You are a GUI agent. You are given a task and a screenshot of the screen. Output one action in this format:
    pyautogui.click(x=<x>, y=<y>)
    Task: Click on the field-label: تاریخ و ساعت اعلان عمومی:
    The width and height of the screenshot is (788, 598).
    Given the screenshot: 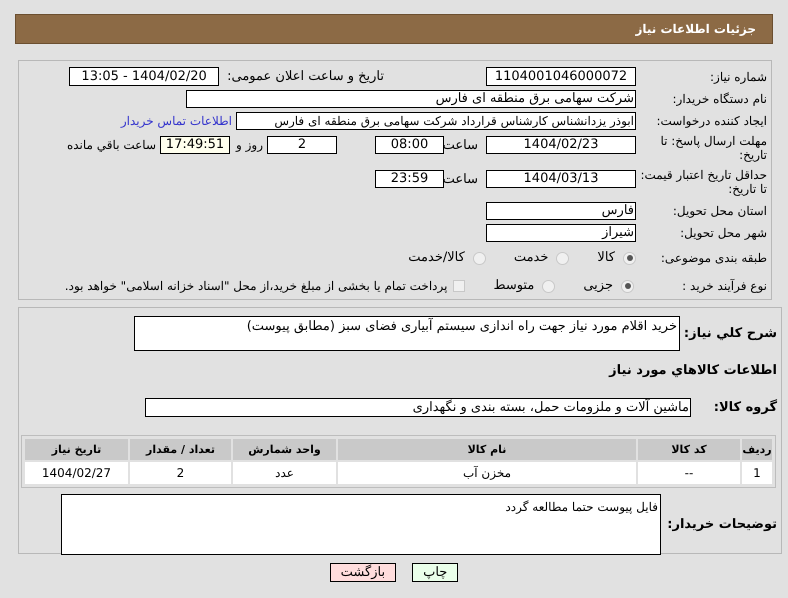 What is the action you would take?
    pyautogui.click(x=305, y=77)
    